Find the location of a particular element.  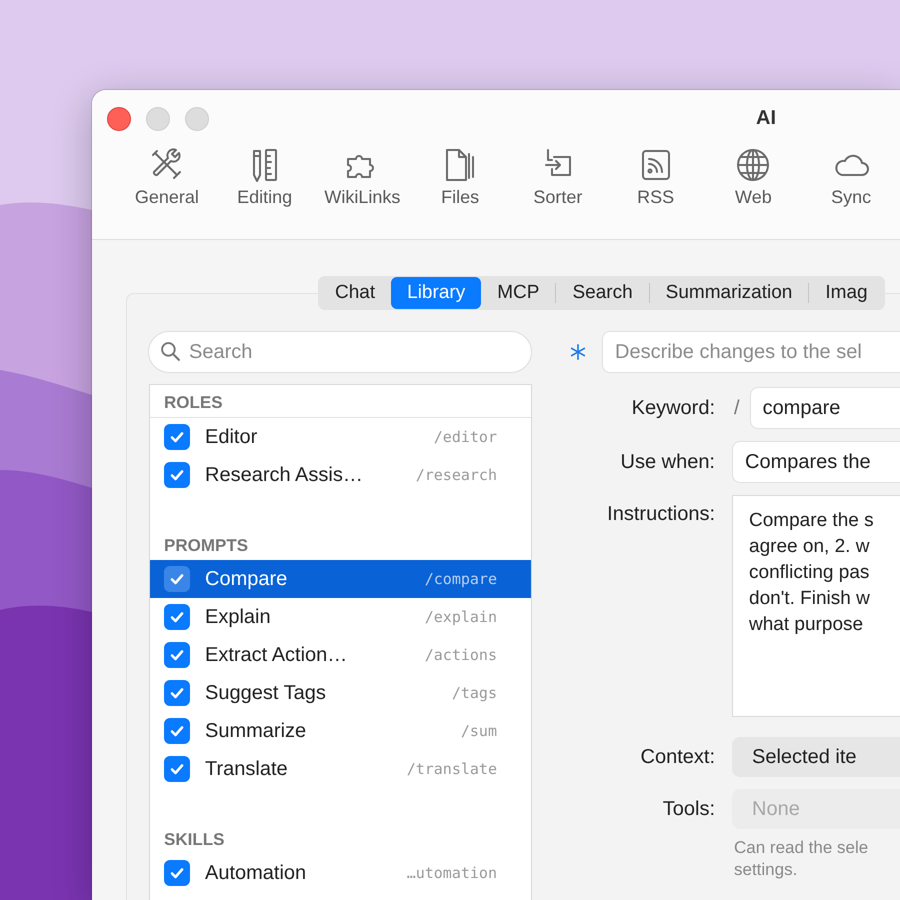

item-name: Translate is located at coordinates (247, 769).